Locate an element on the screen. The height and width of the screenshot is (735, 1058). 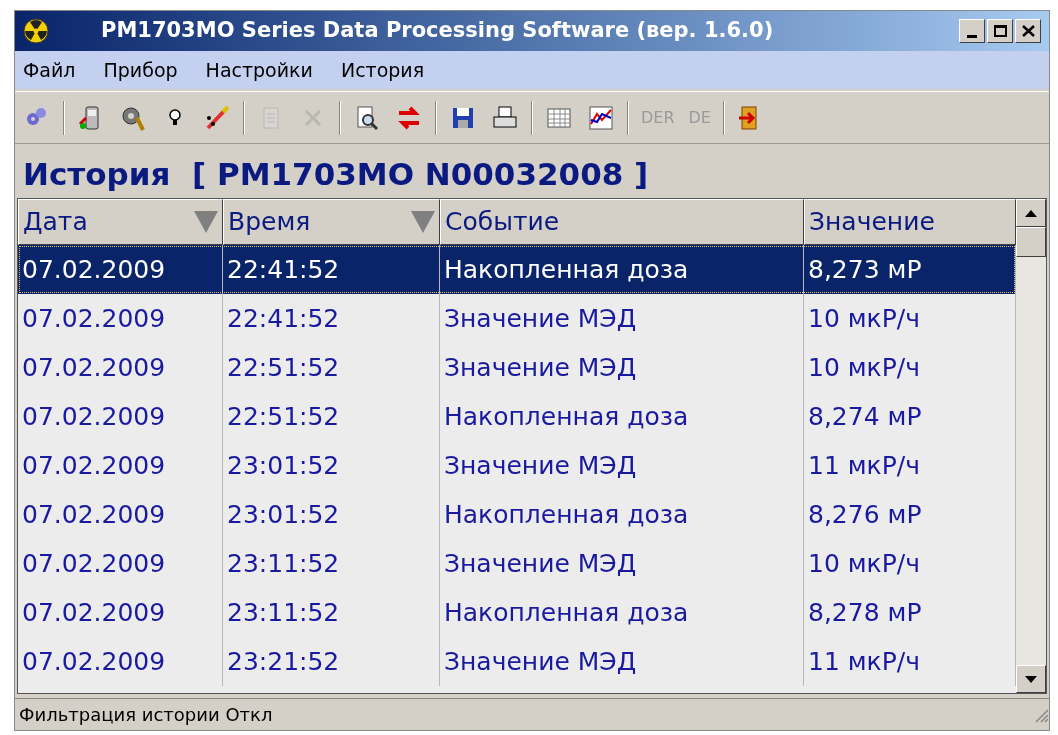
radiation-icon is located at coordinates (36, 31).